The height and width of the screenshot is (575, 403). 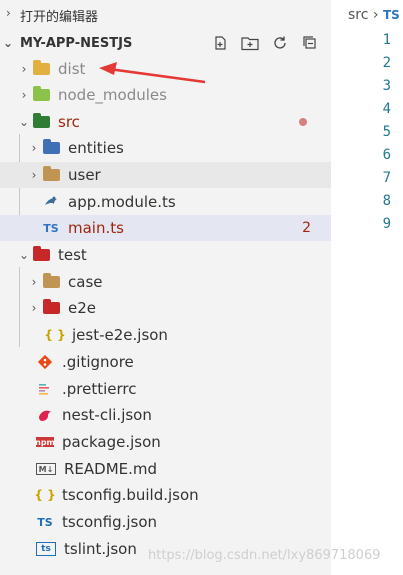 I want to click on tree-item-prettierrc: .prettierrc, so click(x=165, y=389).